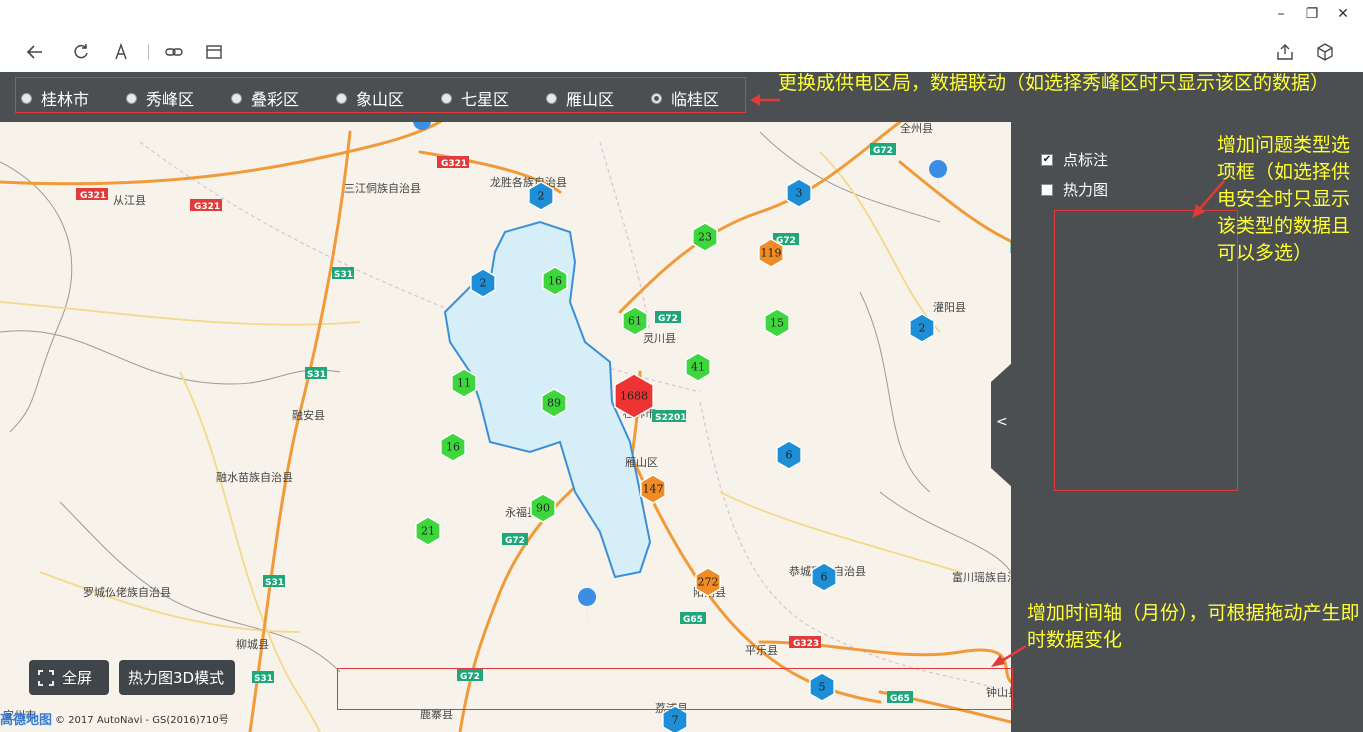 This screenshot has height=732, width=1363. I want to click on timeline-annotation: 增加时间轴（月份），可根据拖动产生即时数据变化, so click(1193, 626).